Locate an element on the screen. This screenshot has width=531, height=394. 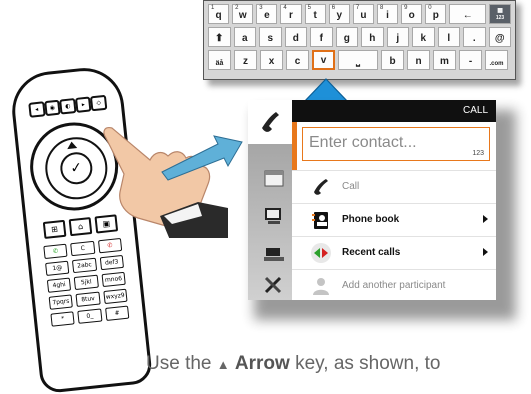
remote-top-buttons: ◂ ◉ ◐ ▸ ◇ is located at coordinates (68, 106).